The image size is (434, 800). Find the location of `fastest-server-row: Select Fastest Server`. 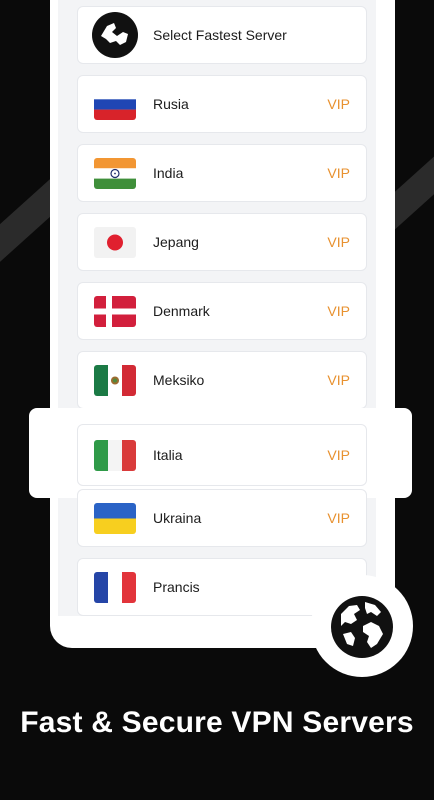

fastest-server-row: Select Fastest Server is located at coordinates (222, 35).